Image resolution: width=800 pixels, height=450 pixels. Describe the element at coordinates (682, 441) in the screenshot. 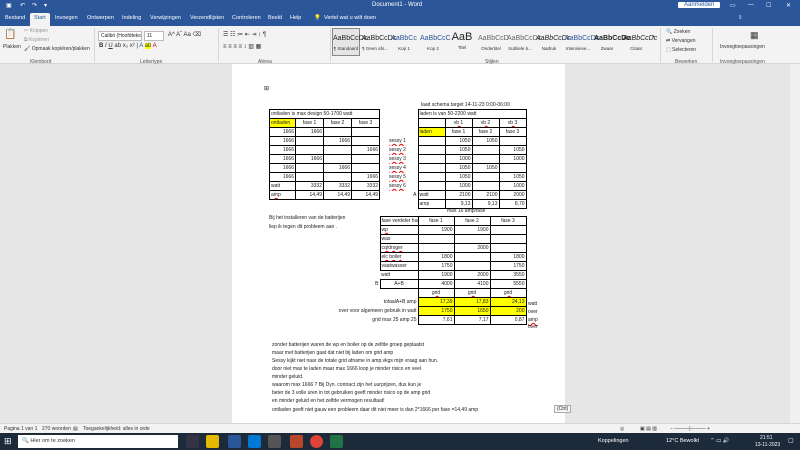

I see `weather-widget: 12°C Bewolkt` at that location.